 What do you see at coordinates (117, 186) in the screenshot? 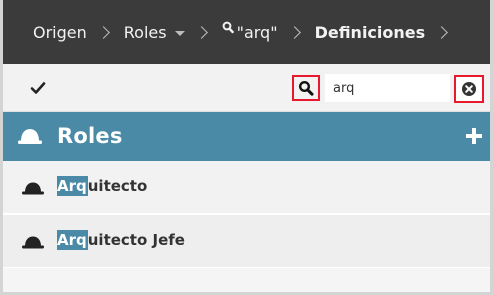
I see `role-name-rest: uitecto` at bounding box center [117, 186].